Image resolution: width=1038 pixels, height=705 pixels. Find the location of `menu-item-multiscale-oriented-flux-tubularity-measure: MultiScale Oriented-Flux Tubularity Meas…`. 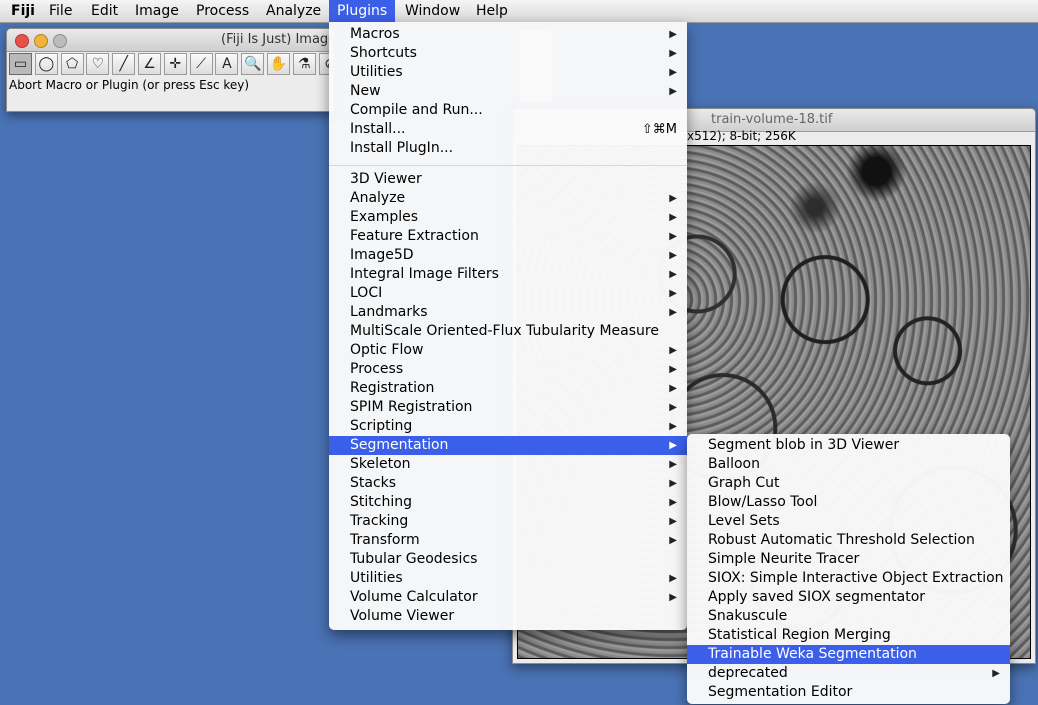

menu-item-multiscale-oriented-flux-tubularity-measure: MultiScale Oriented-Flux Tubularity Meas… is located at coordinates (508, 331).